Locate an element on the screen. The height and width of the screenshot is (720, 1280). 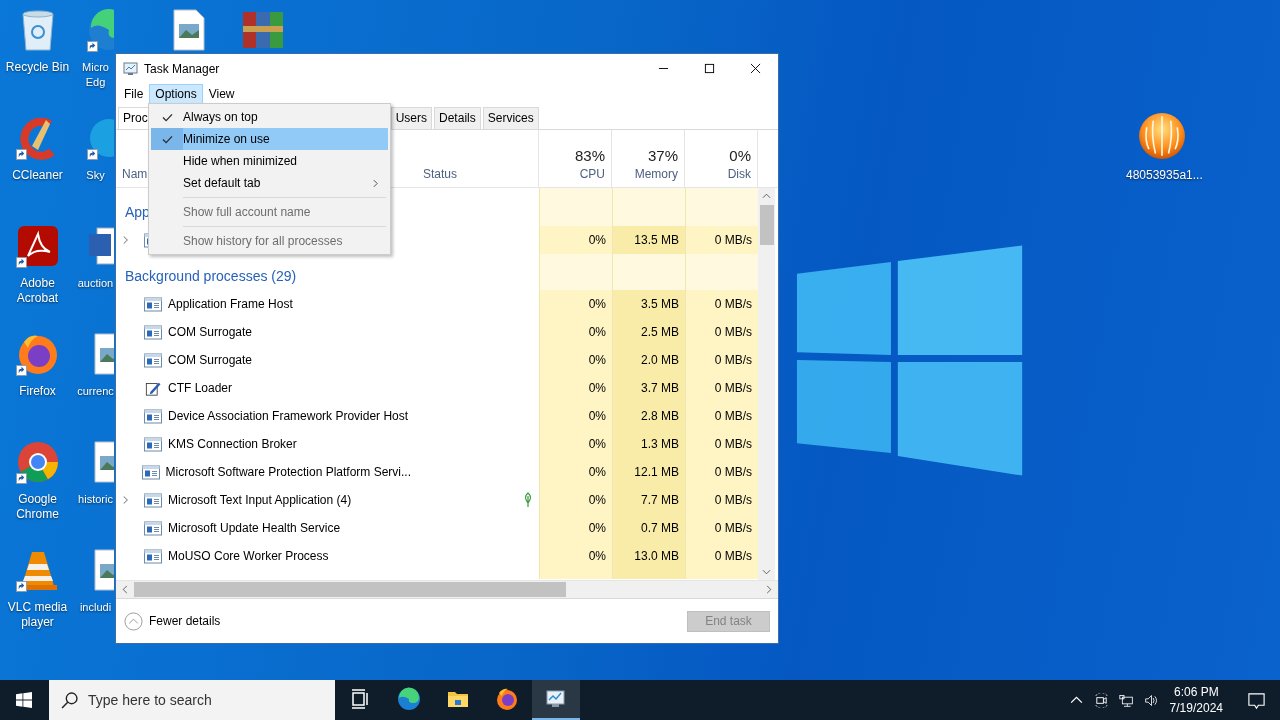
table-cell: 2.0 MB is located at coordinates (648, 360).